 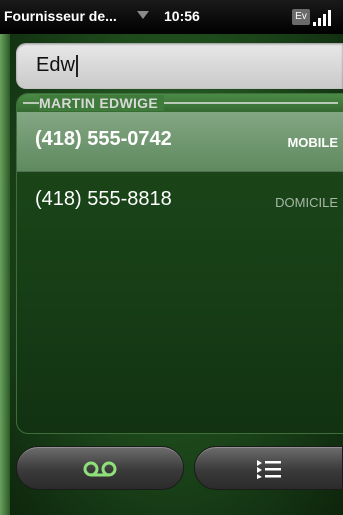 What do you see at coordinates (103, 199) in the screenshot?
I see `phone-number: (418) 555-8818` at bounding box center [103, 199].